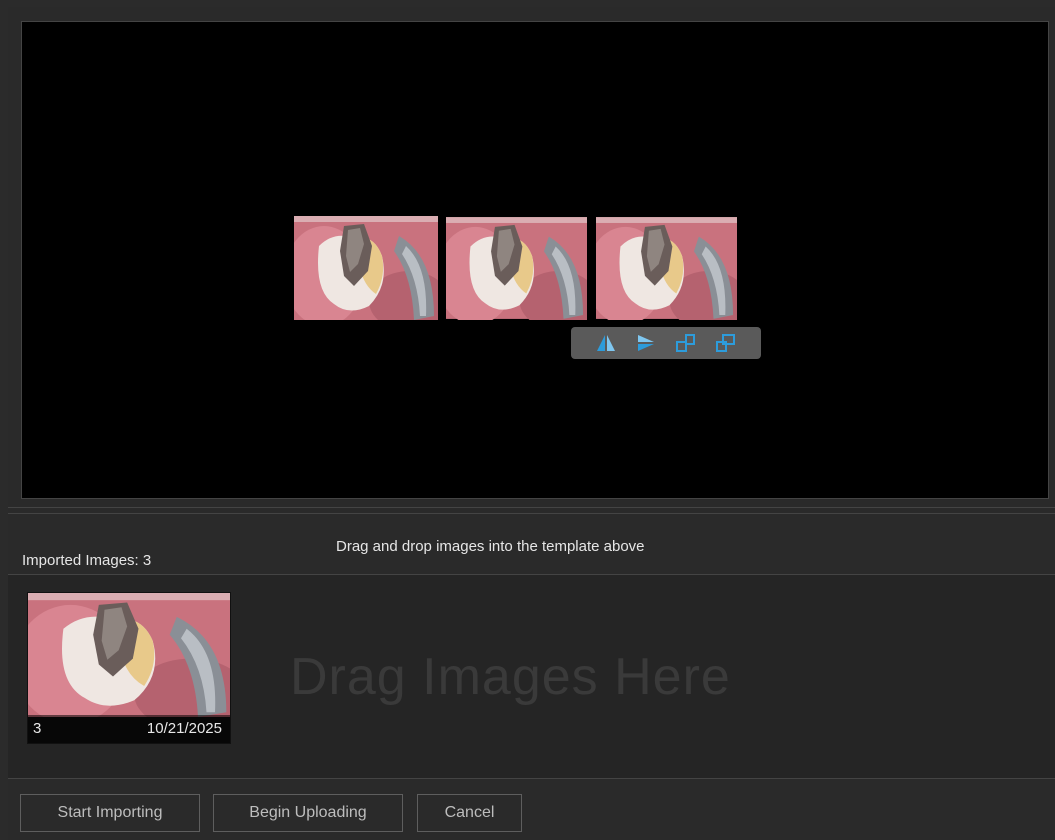  Describe the element at coordinates (37, 728) in the screenshot. I see `thumbnail-index: 3` at that location.